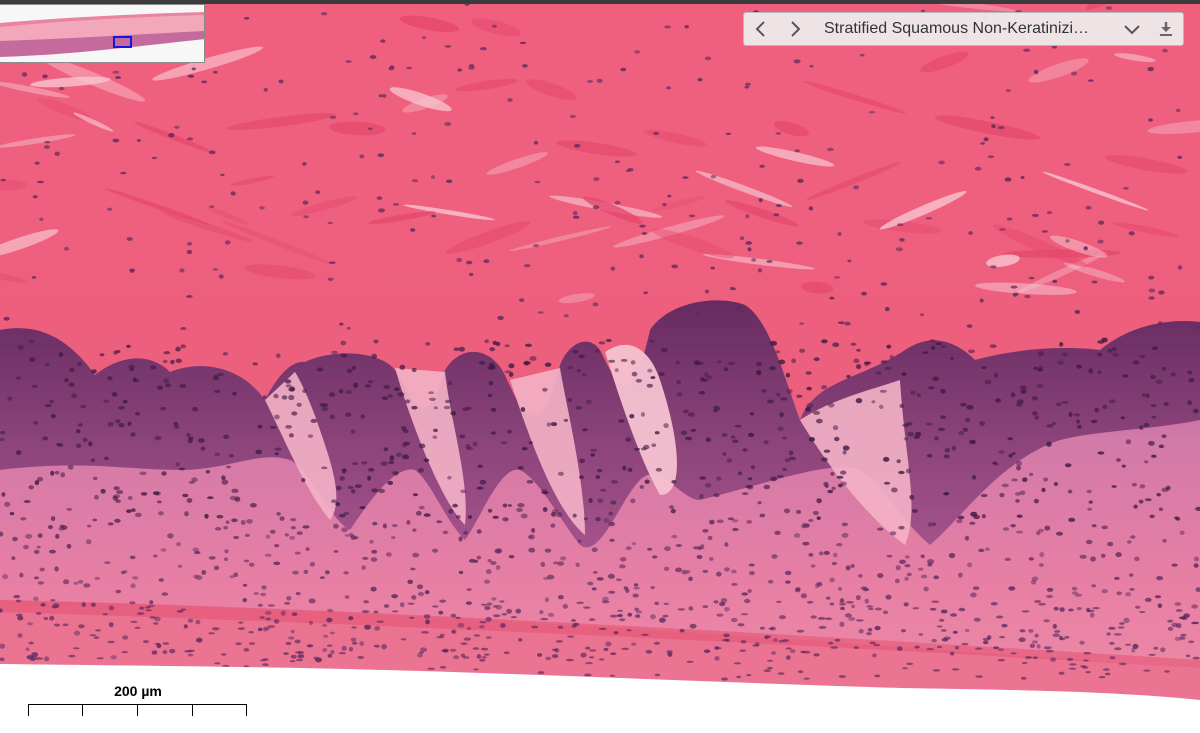 The height and width of the screenshot is (733, 1200). I want to click on scale-bar: 200 µm, so click(138, 698).